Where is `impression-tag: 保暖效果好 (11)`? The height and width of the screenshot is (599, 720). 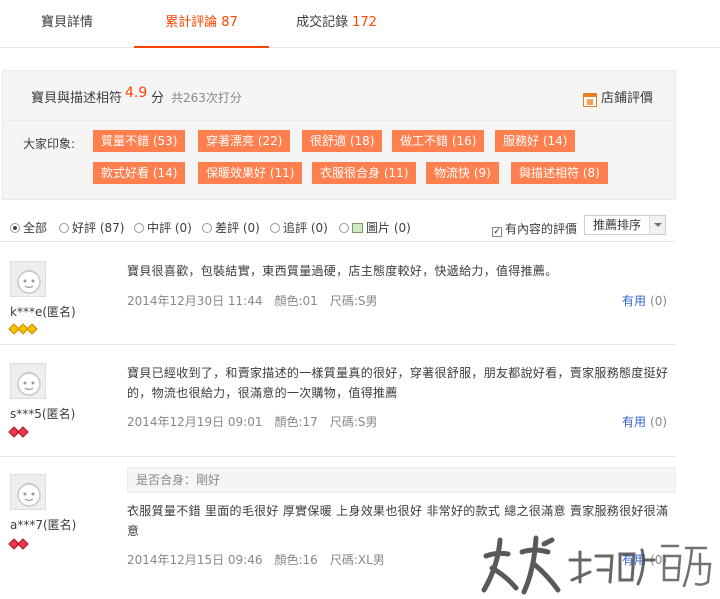
impression-tag: 保暖效果好 (11) is located at coordinates (250, 173).